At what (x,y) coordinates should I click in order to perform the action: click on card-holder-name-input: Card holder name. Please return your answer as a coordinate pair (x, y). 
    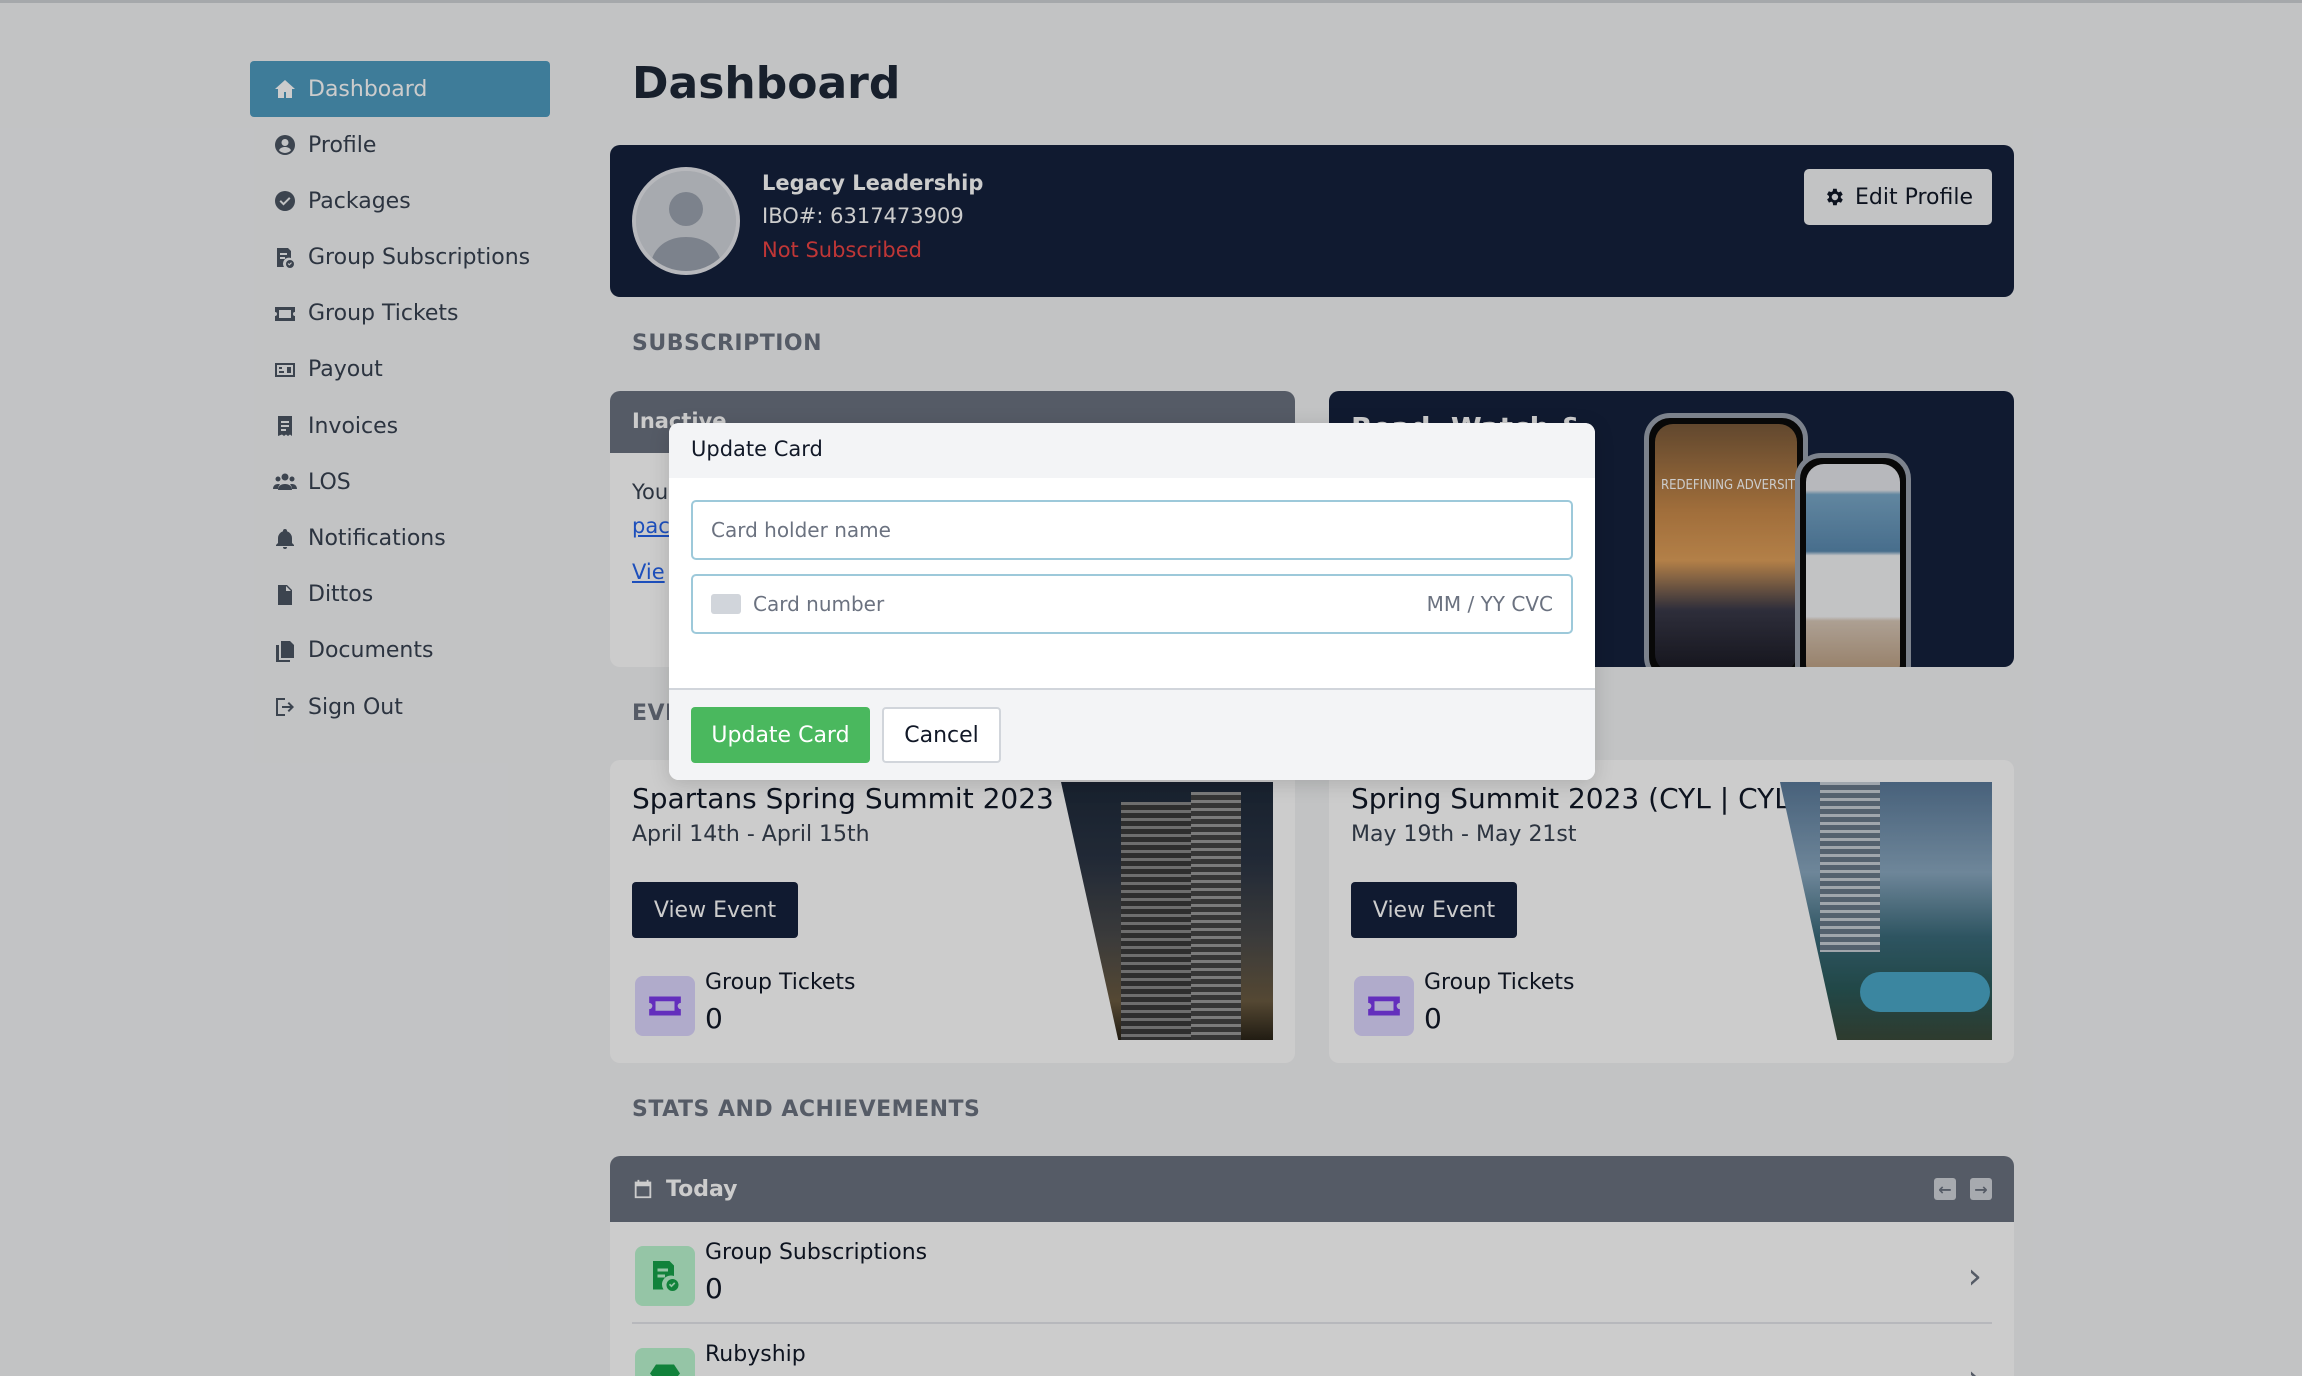
    Looking at the image, I should click on (1132, 530).